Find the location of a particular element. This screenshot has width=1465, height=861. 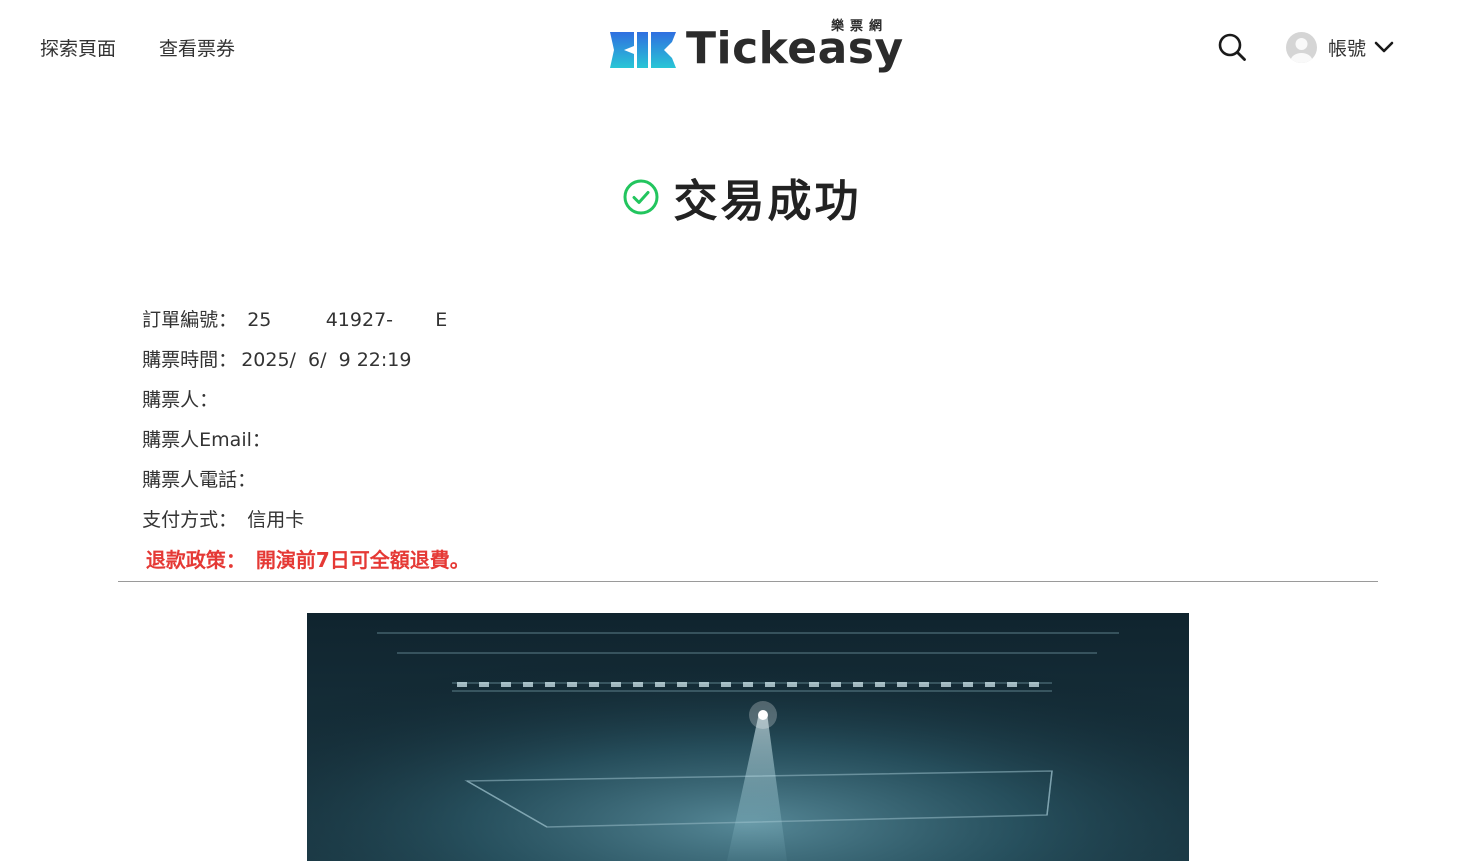

buyer-email-row: 購票人Email： is located at coordinates (568, 424).